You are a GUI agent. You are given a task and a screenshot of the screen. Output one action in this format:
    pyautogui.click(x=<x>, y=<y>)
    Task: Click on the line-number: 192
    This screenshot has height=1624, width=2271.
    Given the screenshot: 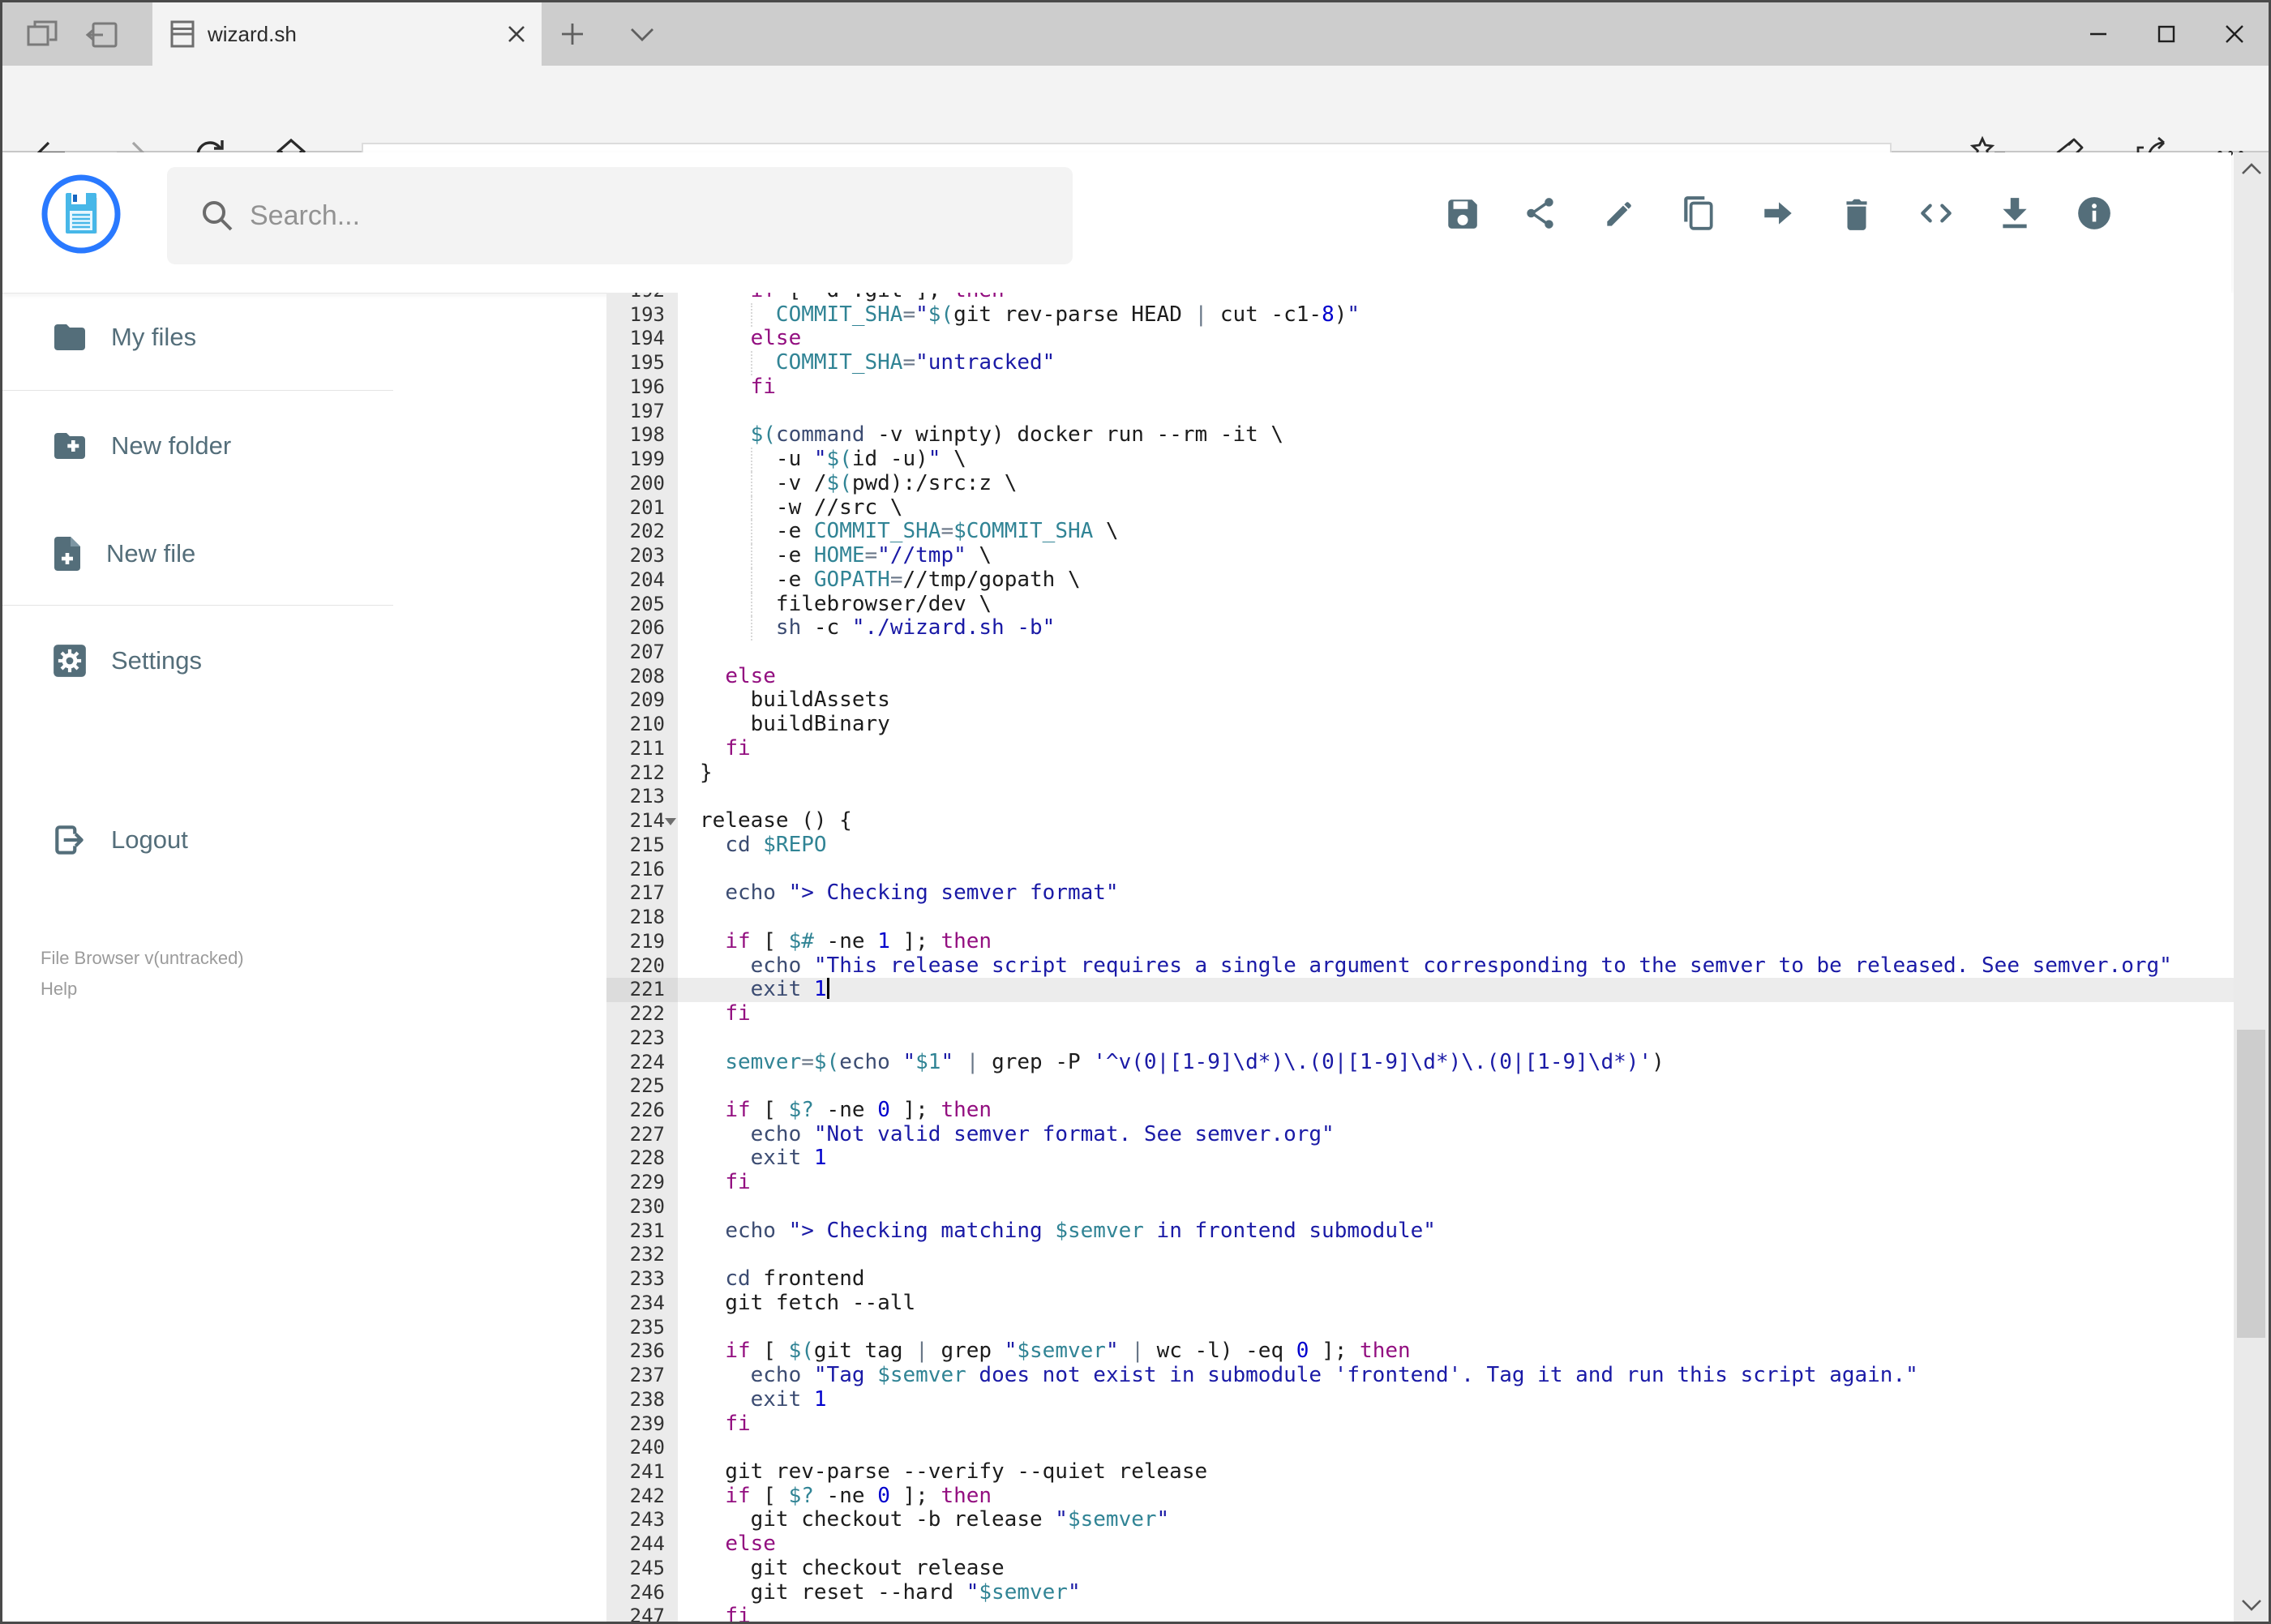 What is the action you would take?
    pyautogui.click(x=642, y=298)
    